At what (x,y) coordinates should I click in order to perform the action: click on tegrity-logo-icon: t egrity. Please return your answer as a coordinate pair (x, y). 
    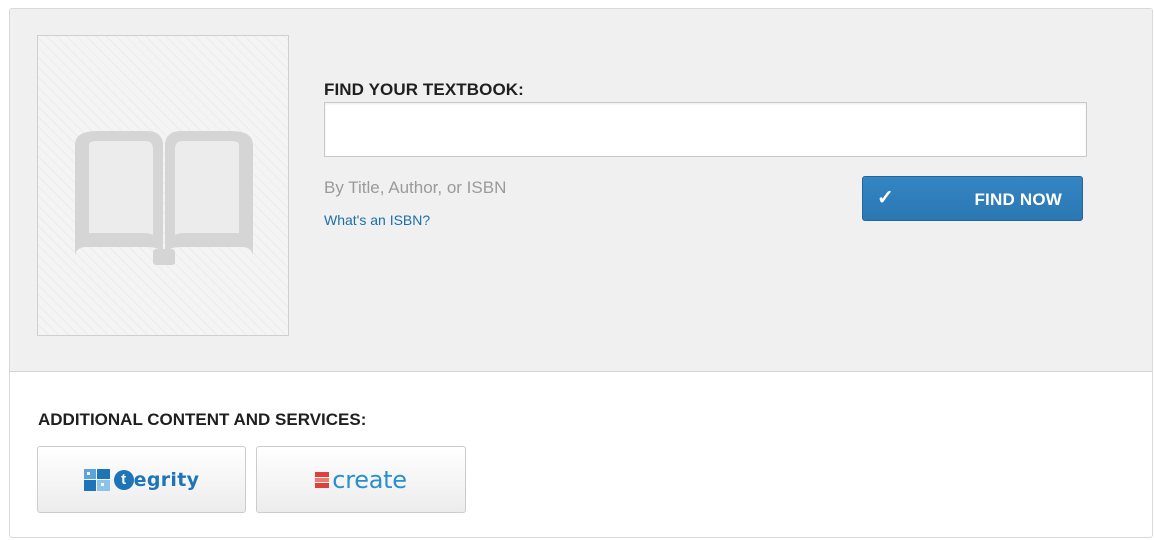
    Looking at the image, I should click on (141, 479).